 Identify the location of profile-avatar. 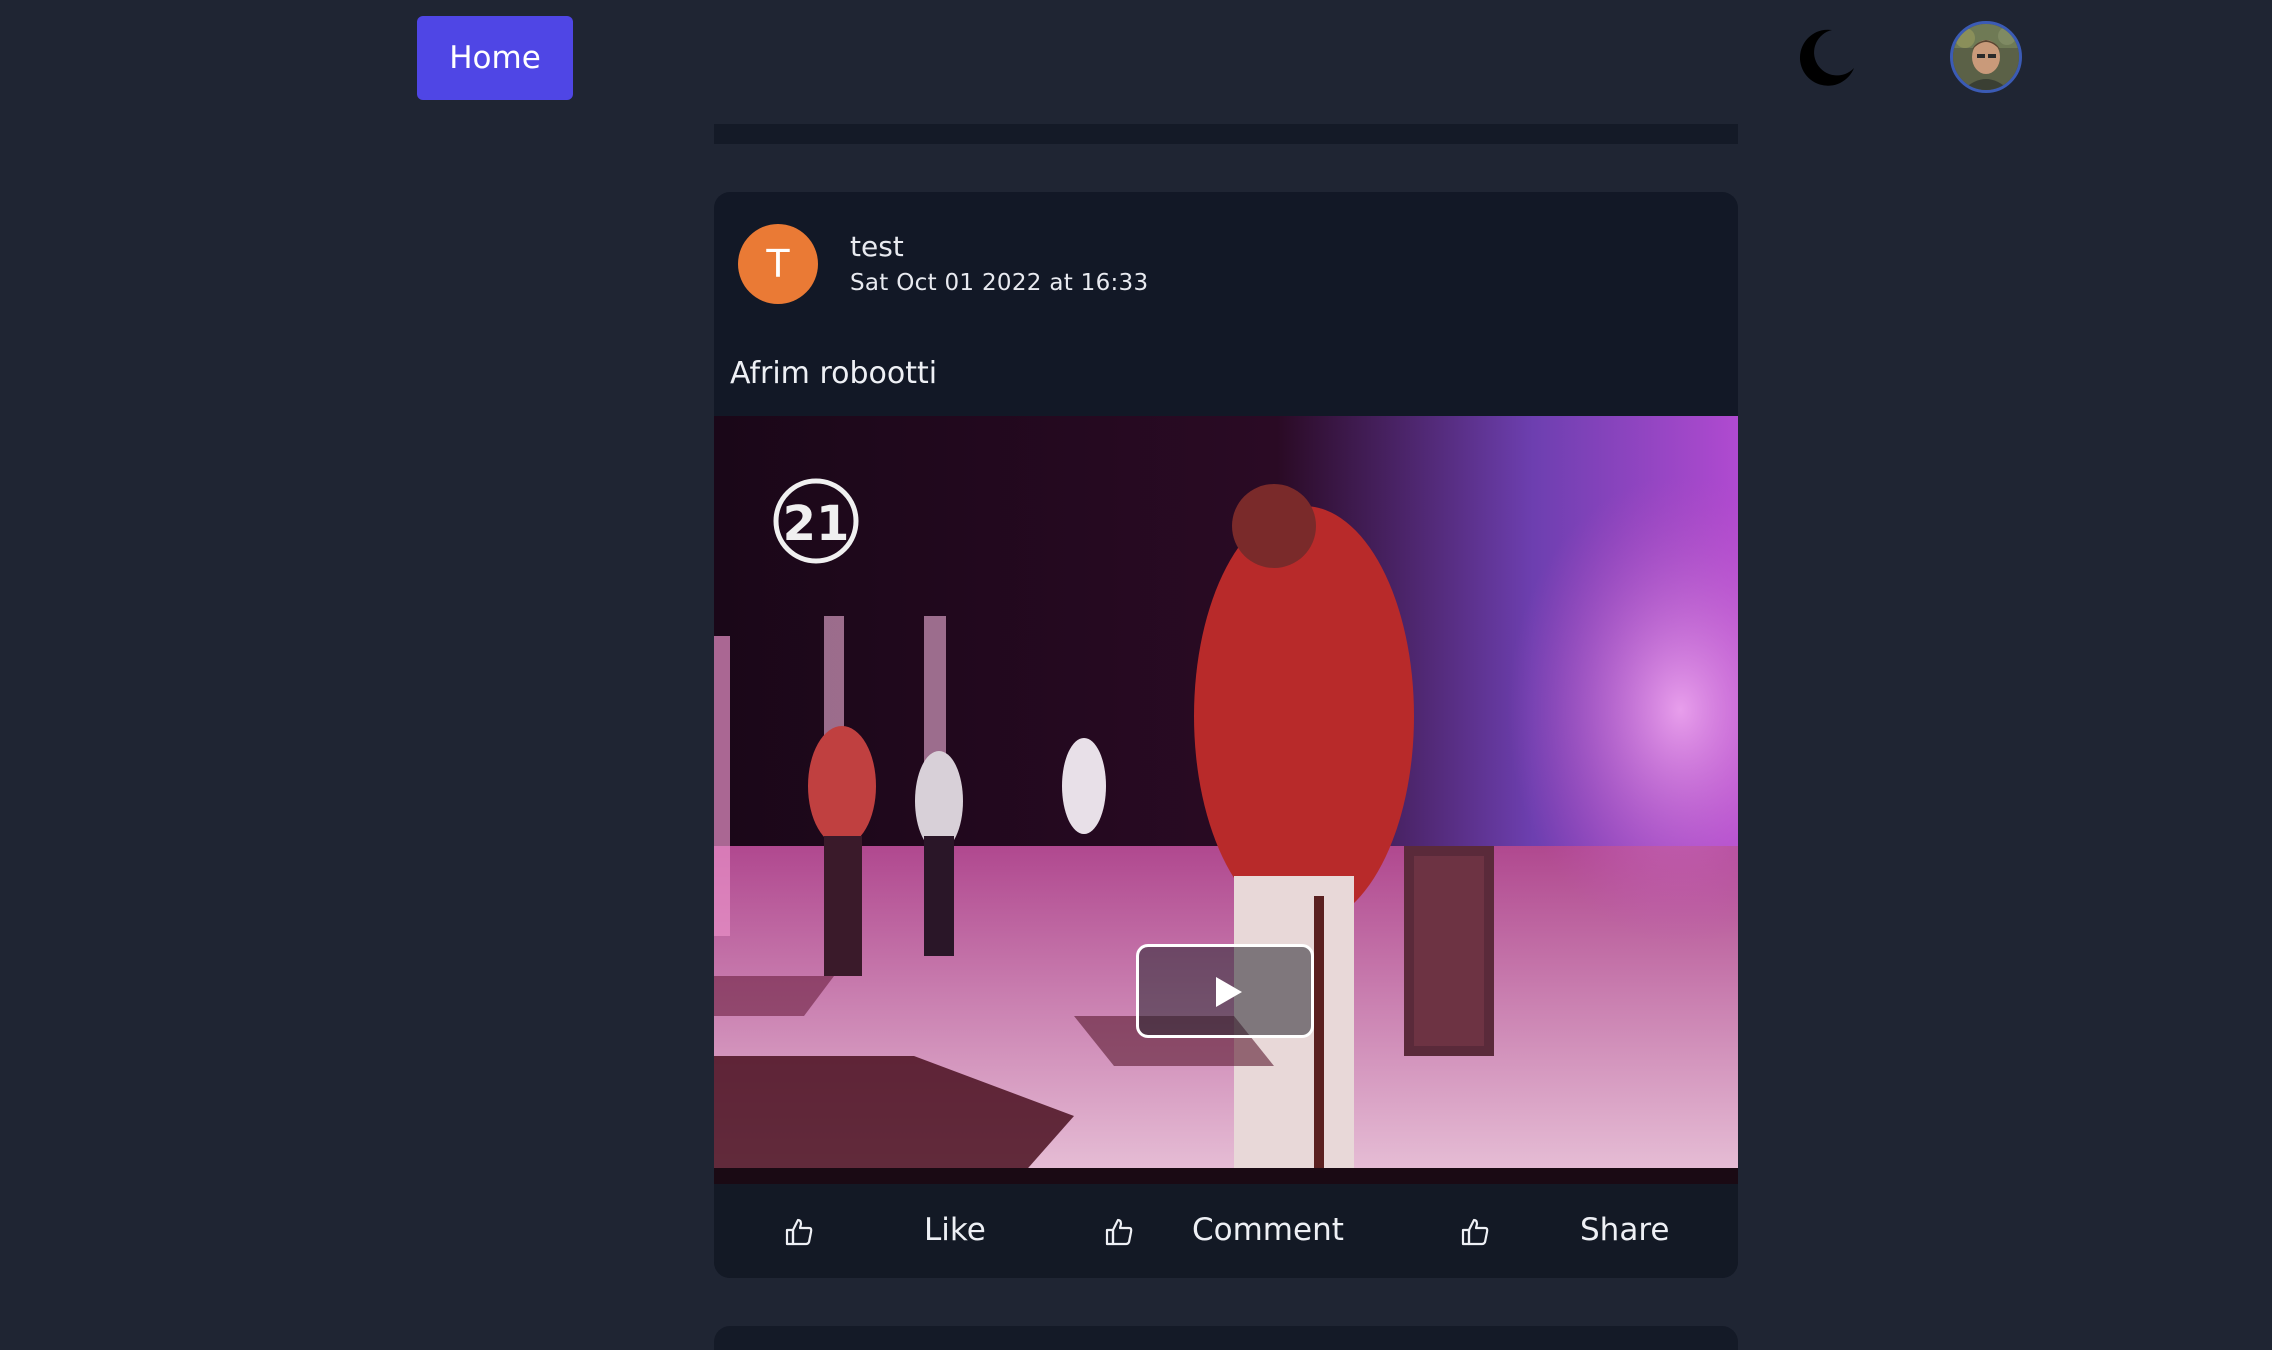
(1986, 57).